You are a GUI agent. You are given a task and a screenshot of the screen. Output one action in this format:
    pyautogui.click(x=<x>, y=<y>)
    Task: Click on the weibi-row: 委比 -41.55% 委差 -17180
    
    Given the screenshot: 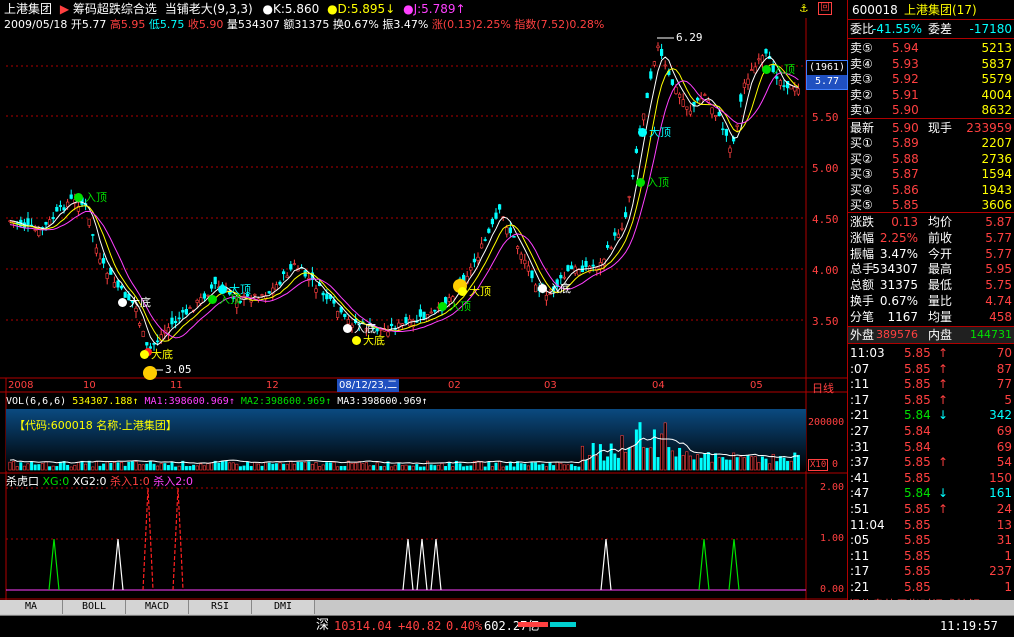 What is the action you would take?
    pyautogui.click(x=931, y=29)
    